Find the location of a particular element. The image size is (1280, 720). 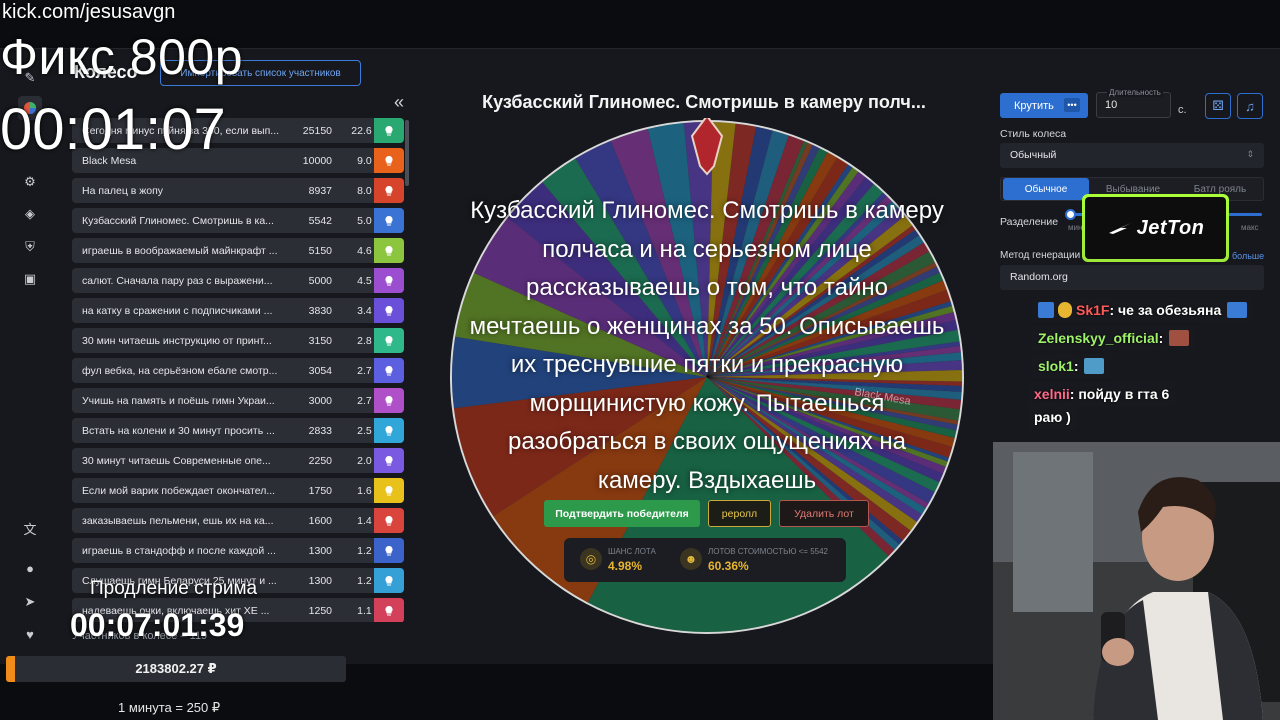

collapse-panel-button: « is located at coordinates (399, 102).